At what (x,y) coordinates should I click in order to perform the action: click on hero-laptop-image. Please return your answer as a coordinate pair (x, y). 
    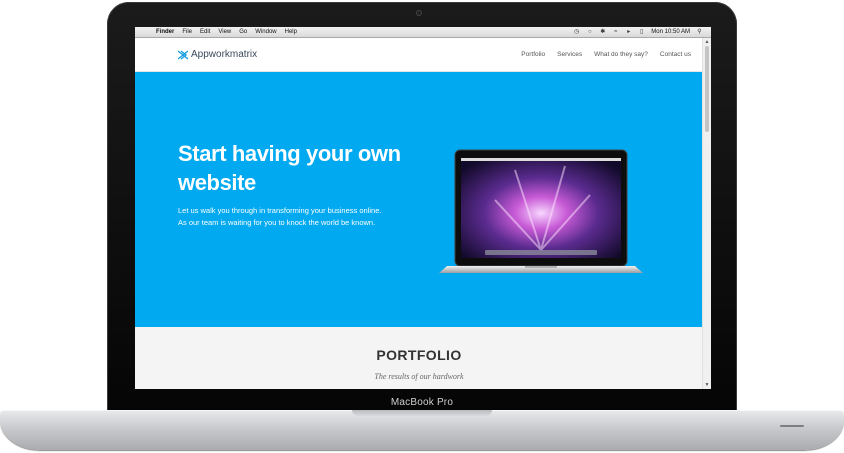
    Looking at the image, I should click on (541, 210).